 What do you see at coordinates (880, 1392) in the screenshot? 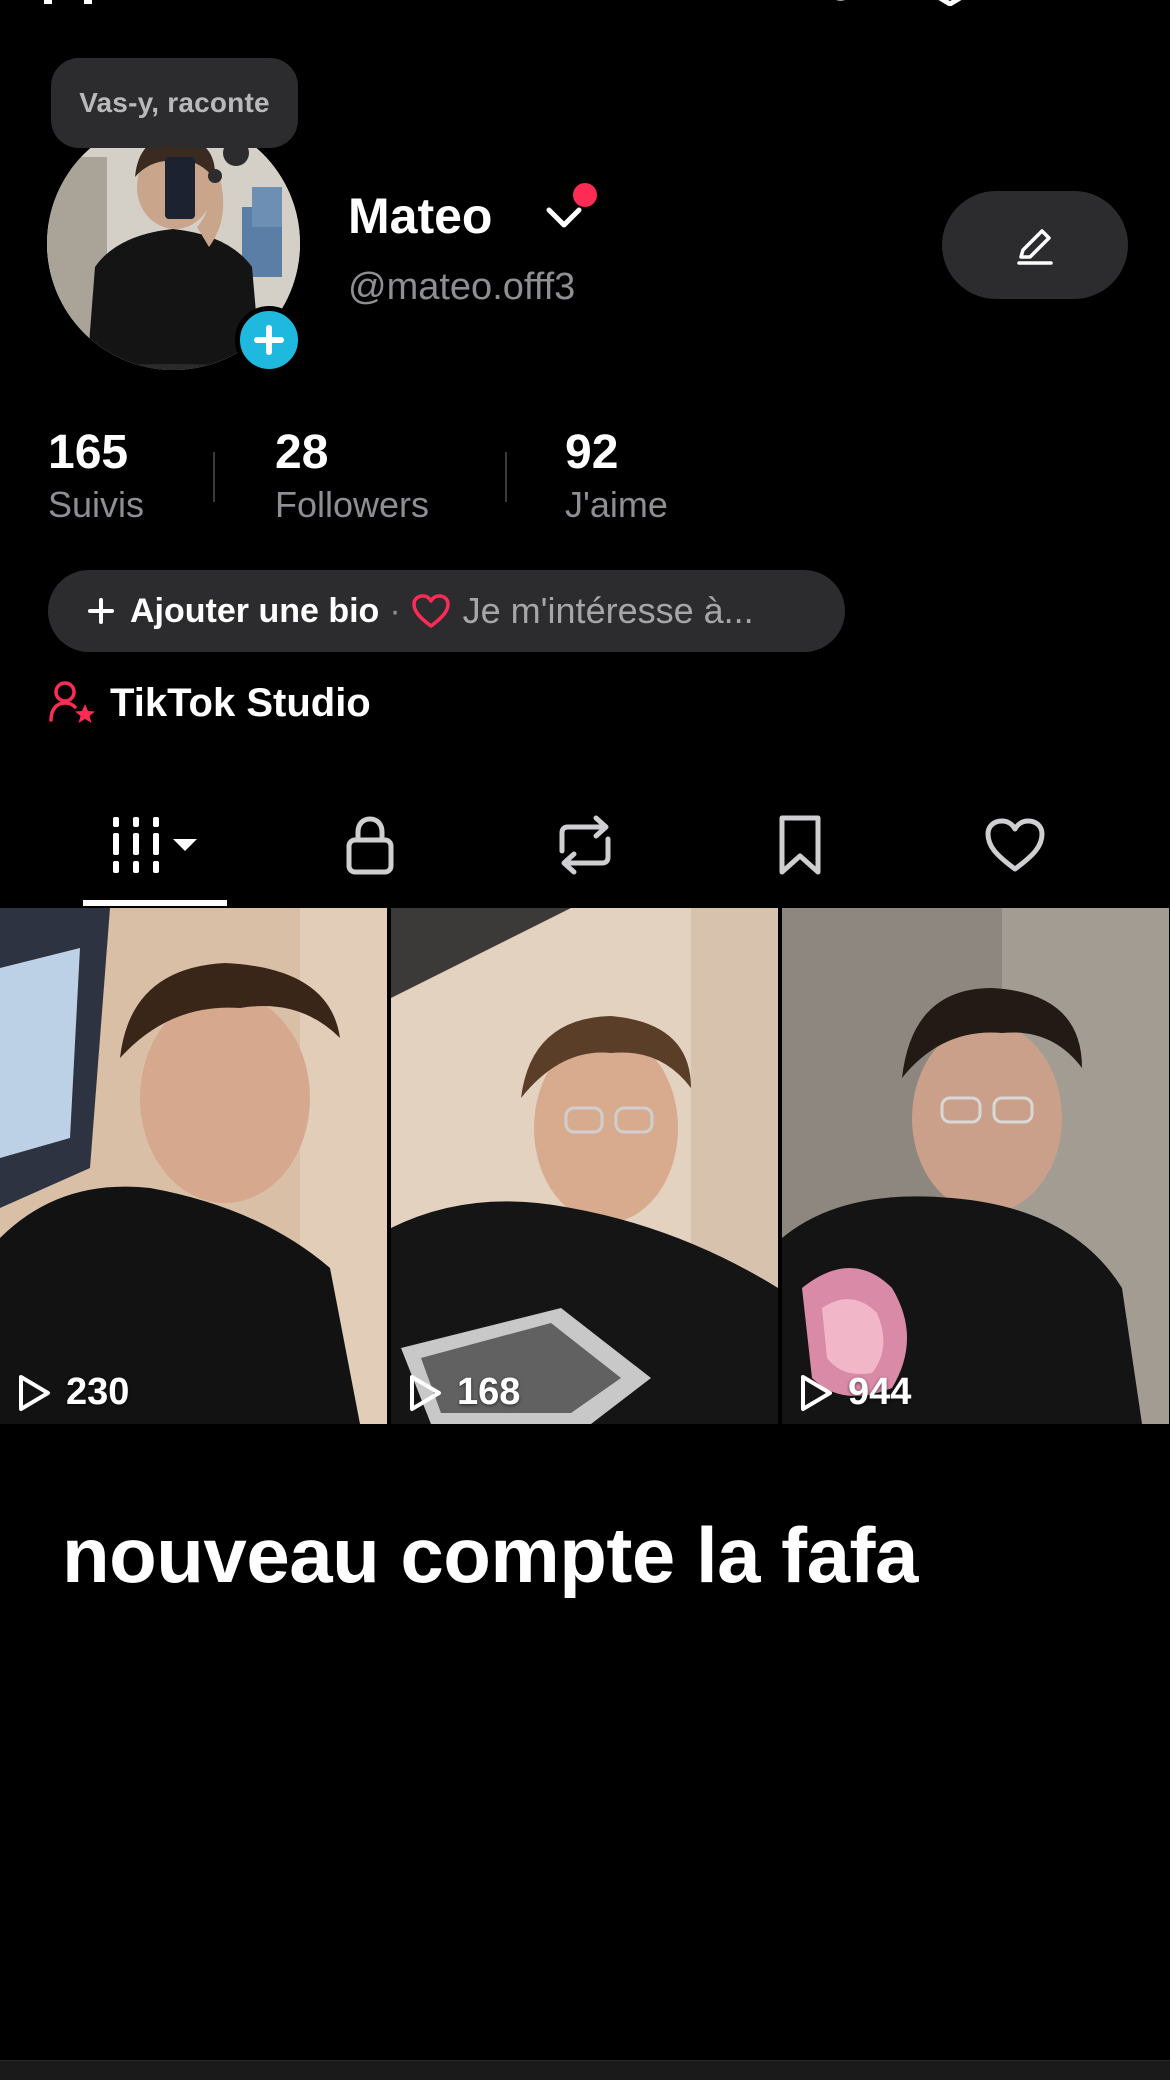
I see `view-count-value: 944` at bounding box center [880, 1392].